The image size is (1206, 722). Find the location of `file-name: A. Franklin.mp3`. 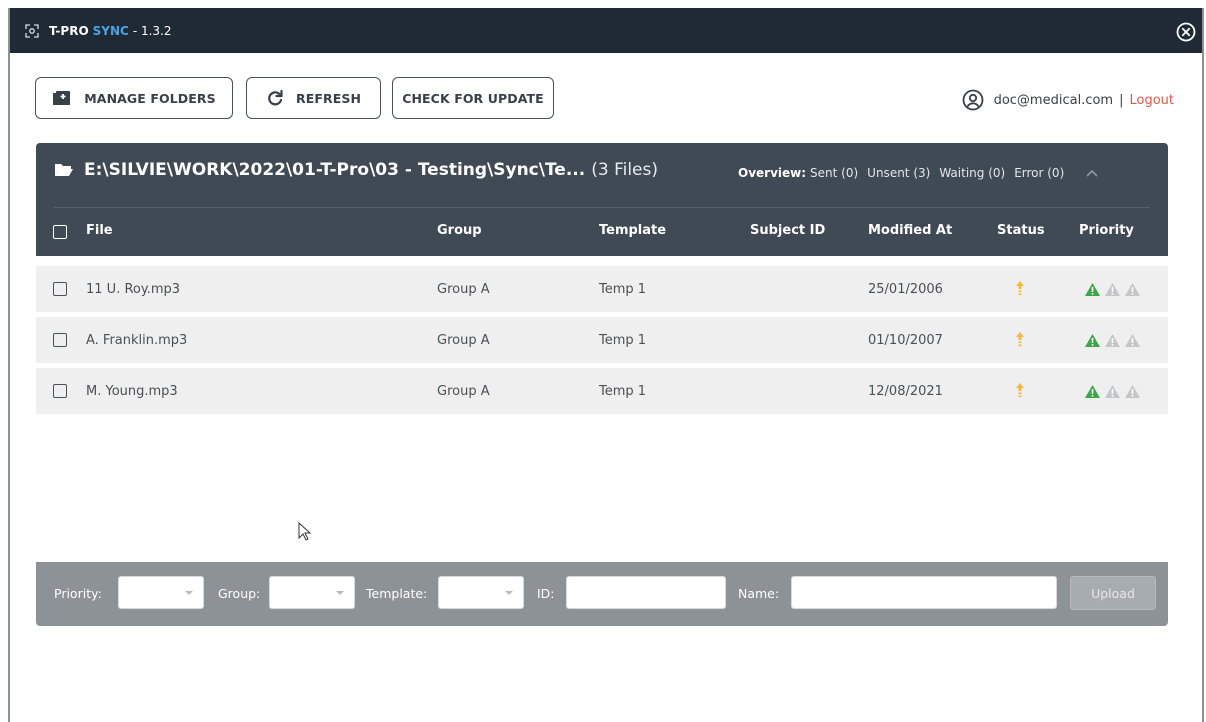

file-name: A. Franklin.mp3 is located at coordinates (137, 340).